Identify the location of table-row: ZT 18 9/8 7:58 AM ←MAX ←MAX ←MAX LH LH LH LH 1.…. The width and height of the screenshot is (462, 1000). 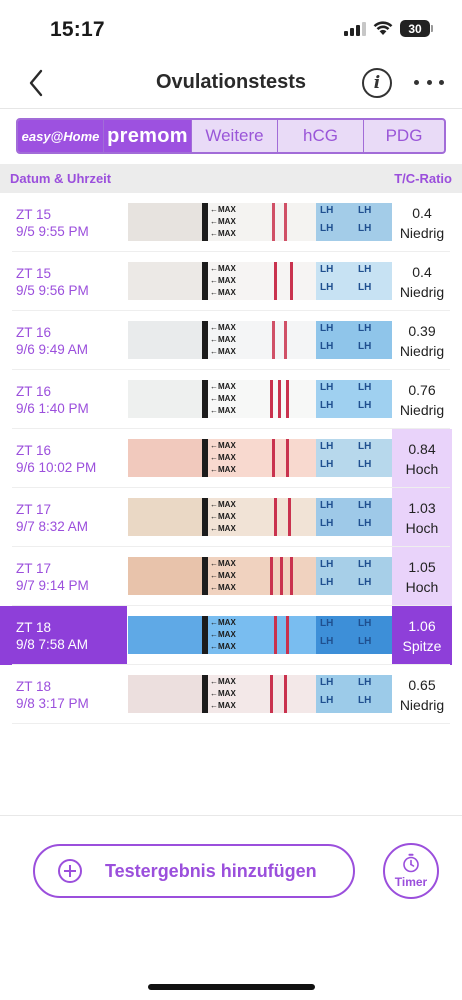
(231, 635).